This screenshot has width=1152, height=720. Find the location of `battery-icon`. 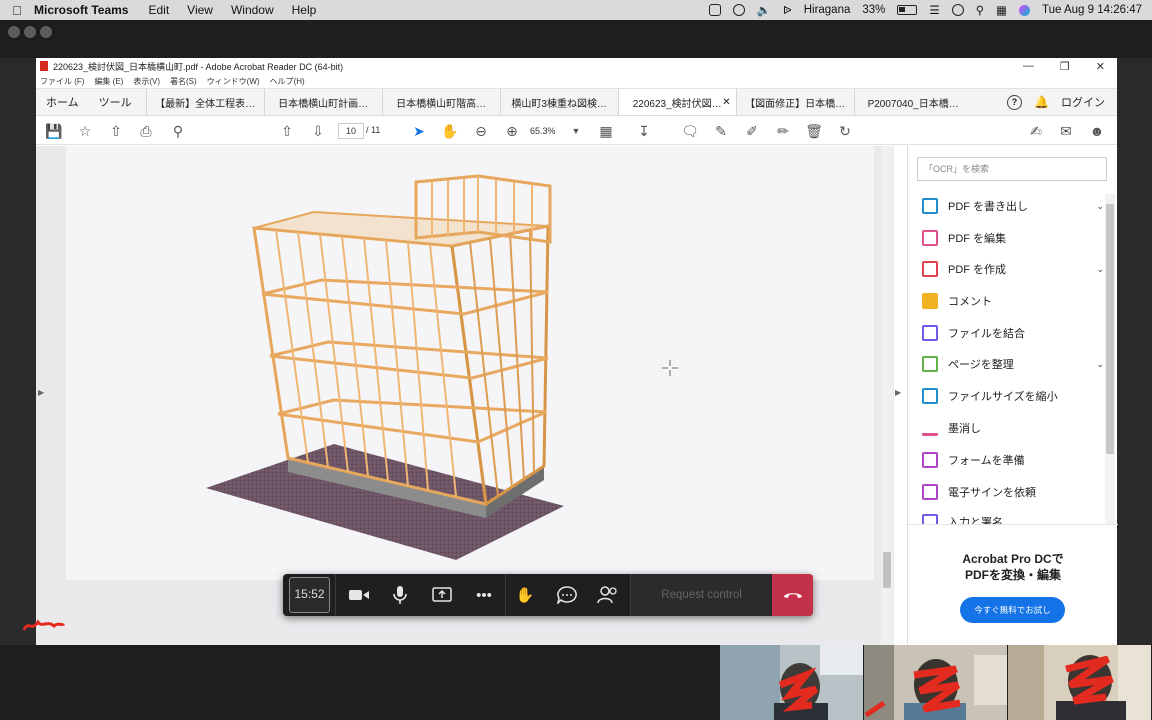

battery-icon is located at coordinates (907, 10).